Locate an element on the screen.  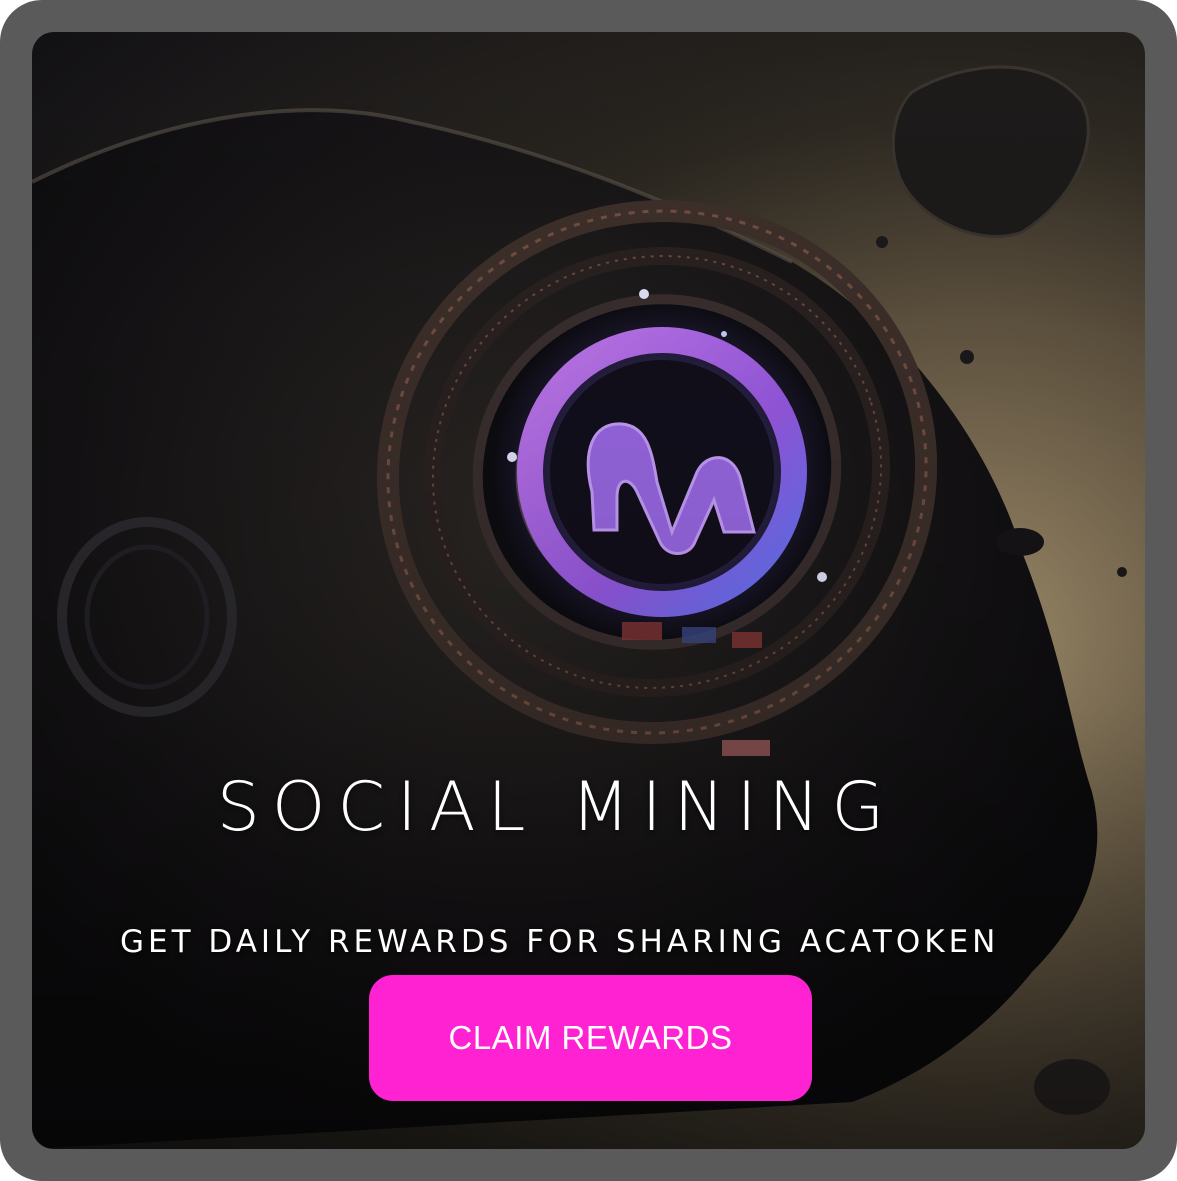
hero-title: SOCIAL MINING is located at coordinates (556, 807).